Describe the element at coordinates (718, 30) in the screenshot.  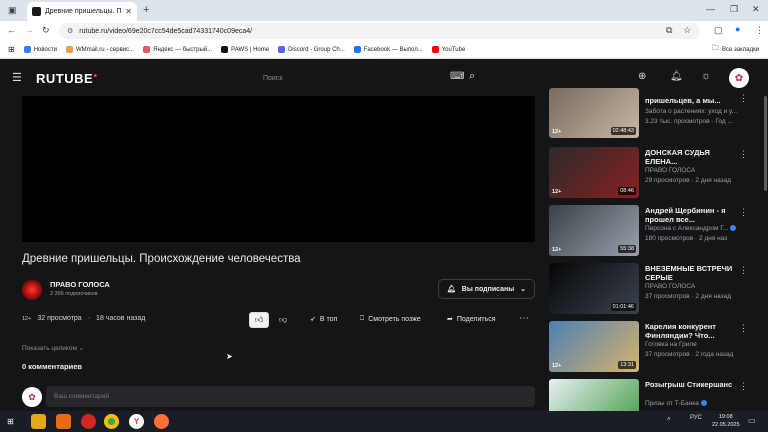
I see `extensions-icon: ▢` at that location.